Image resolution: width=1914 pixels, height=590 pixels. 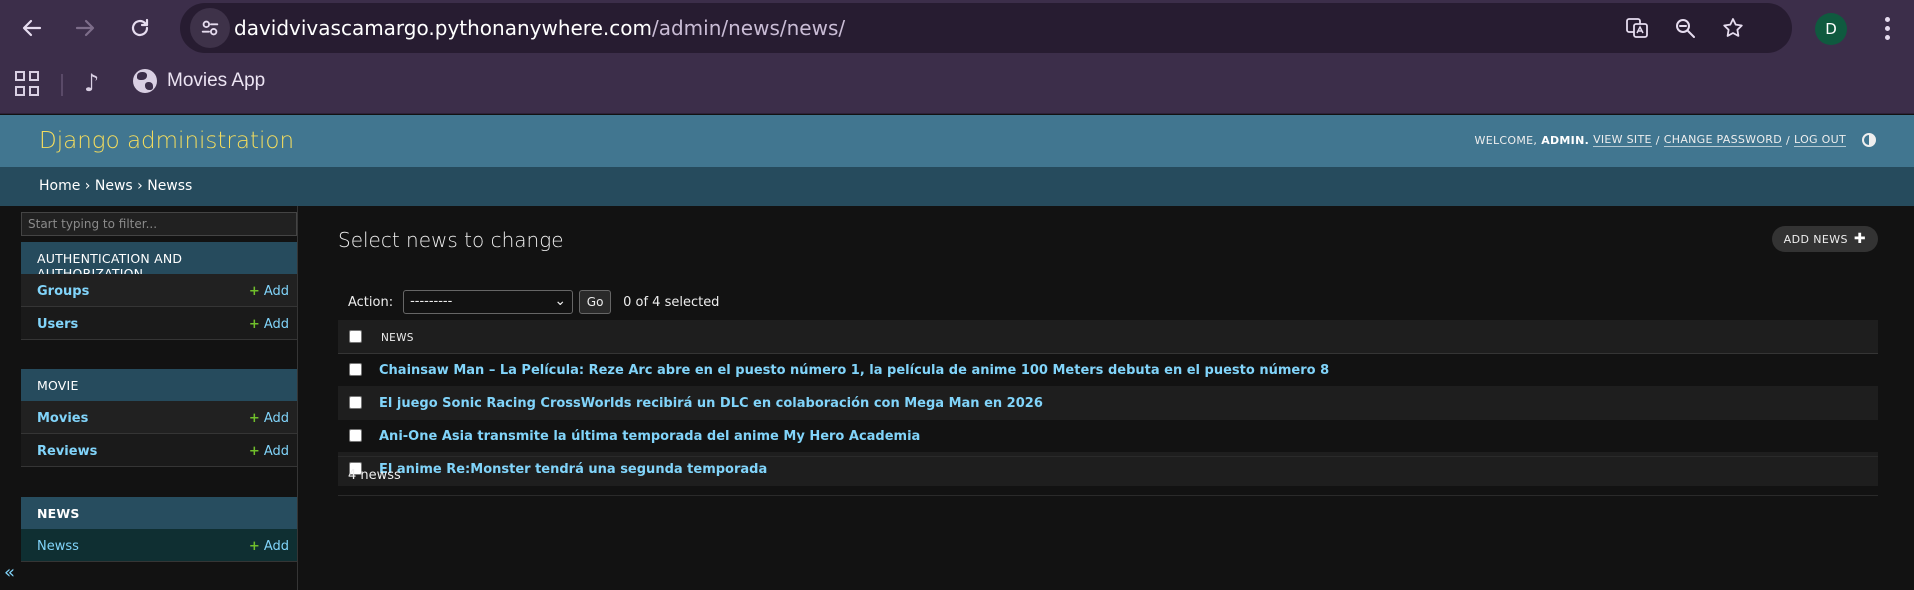 I want to click on action-label: Action:, so click(x=371, y=302).